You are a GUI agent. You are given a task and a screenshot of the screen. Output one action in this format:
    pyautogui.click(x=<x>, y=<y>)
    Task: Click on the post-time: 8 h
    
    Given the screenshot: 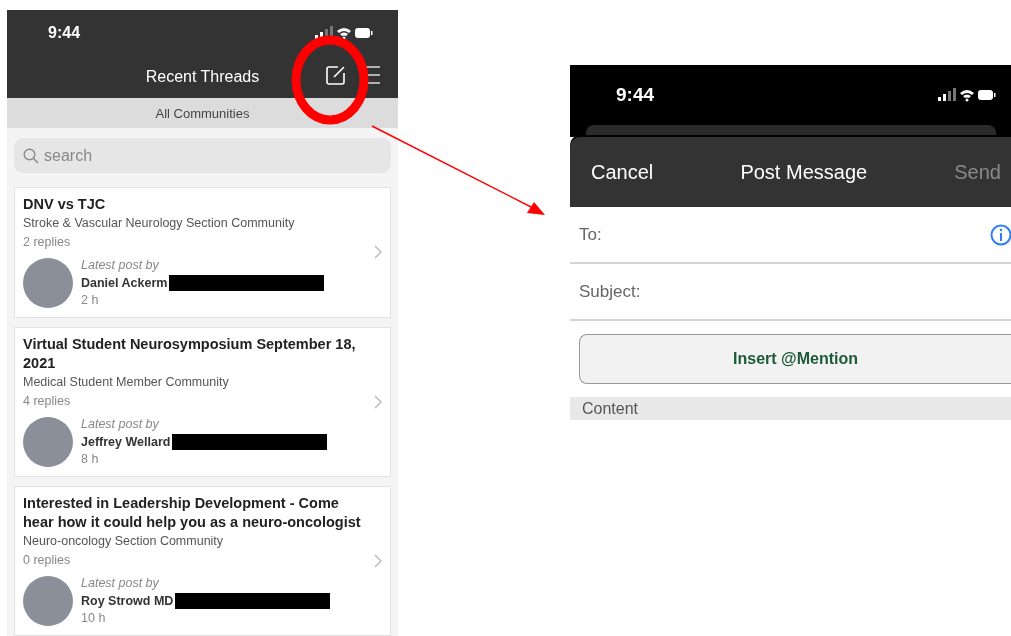 What is the action you would take?
    pyautogui.click(x=90, y=459)
    